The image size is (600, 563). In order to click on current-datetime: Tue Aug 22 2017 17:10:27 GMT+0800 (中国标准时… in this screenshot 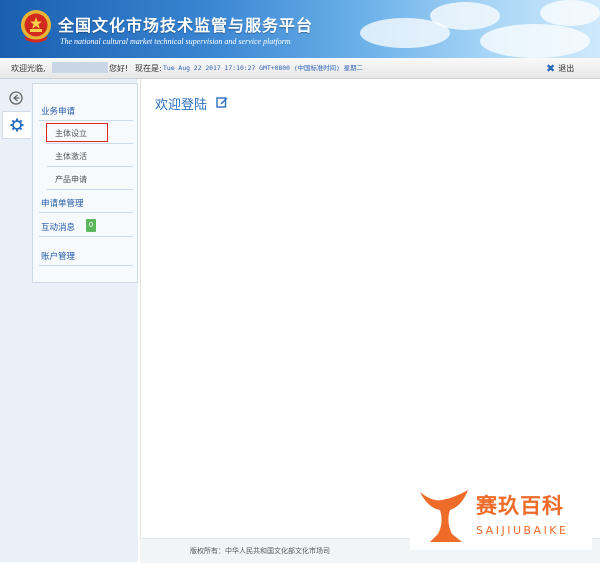, I will do `click(263, 68)`.